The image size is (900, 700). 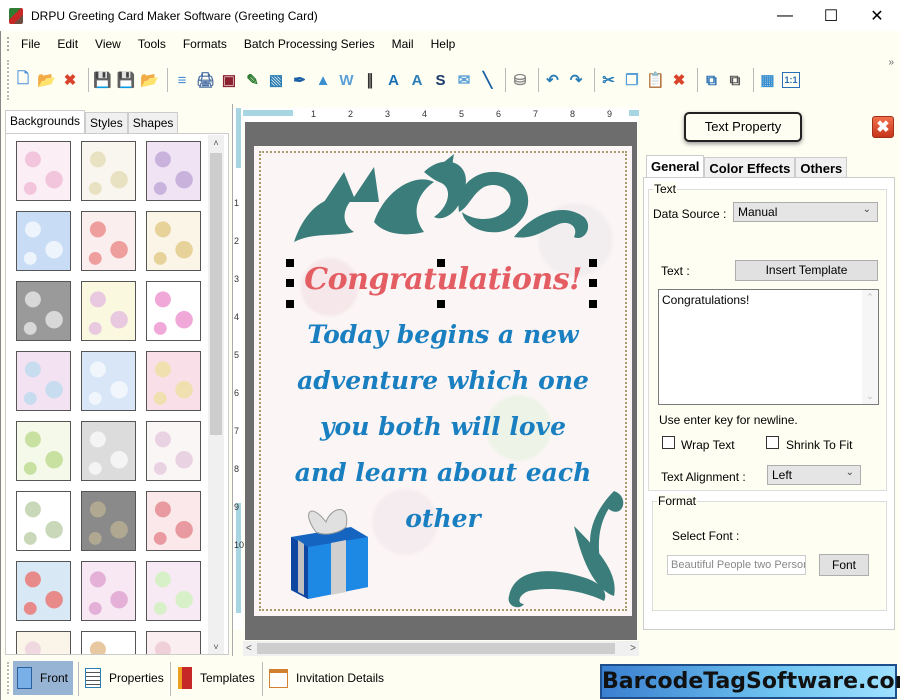 I want to click on background-thumbnail-toys, so click(x=173, y=451).